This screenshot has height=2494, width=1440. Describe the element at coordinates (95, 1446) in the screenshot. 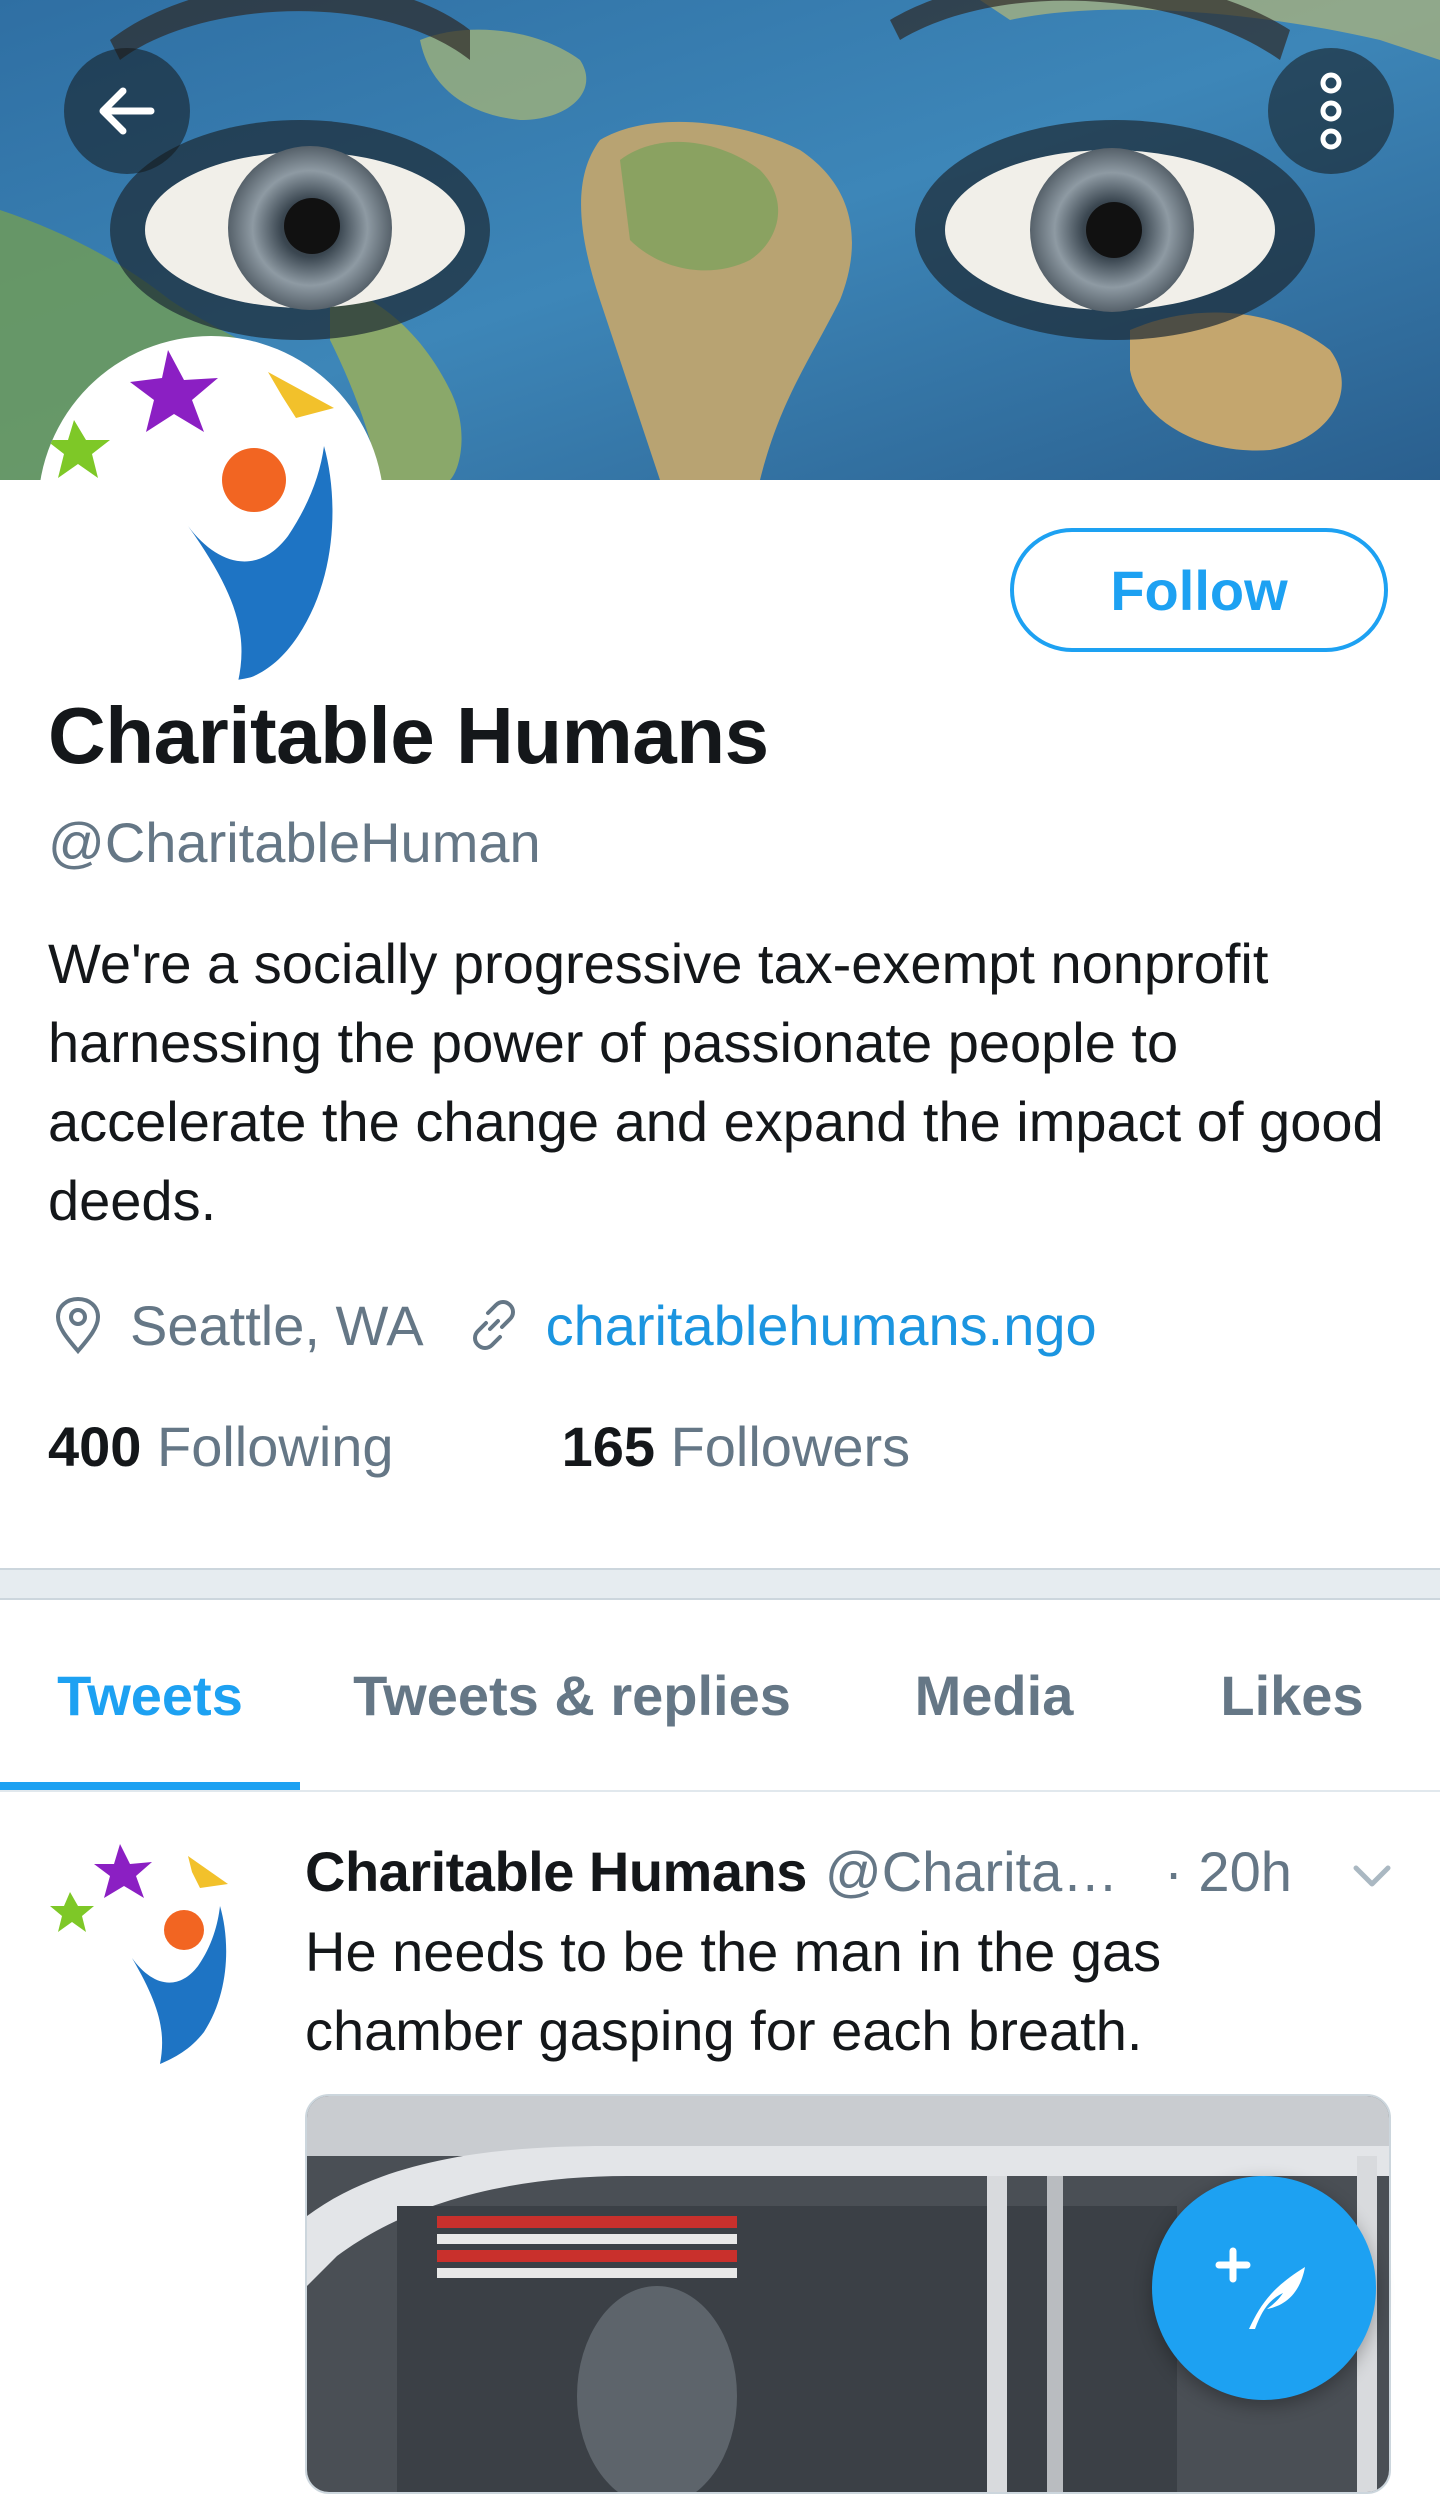

I see `following-count: 400` at that location.